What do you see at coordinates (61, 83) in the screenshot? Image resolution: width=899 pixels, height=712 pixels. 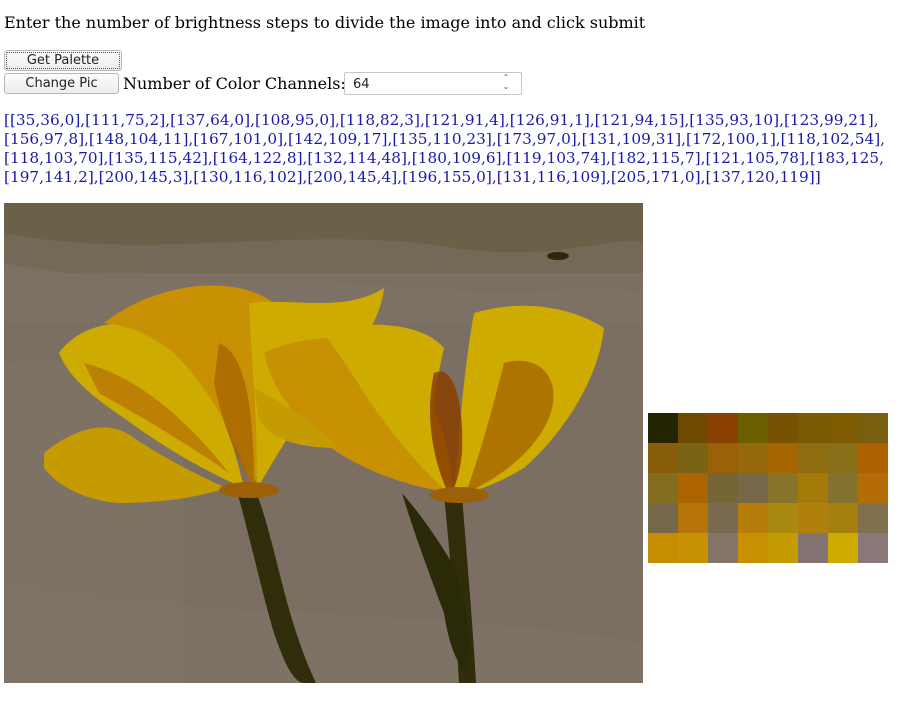 I see `change-pic-button: Change Pic` at bounding box center [61, 83].